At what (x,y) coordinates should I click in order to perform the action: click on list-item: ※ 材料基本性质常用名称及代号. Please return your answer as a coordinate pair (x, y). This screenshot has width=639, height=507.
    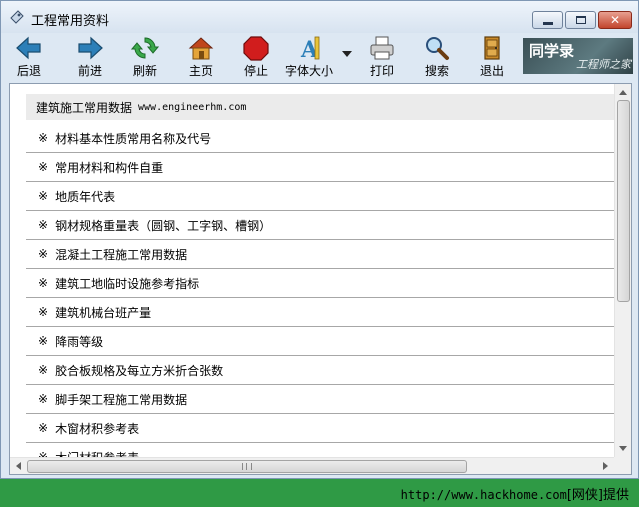
    Looking at the image, I should click on (320, 138).